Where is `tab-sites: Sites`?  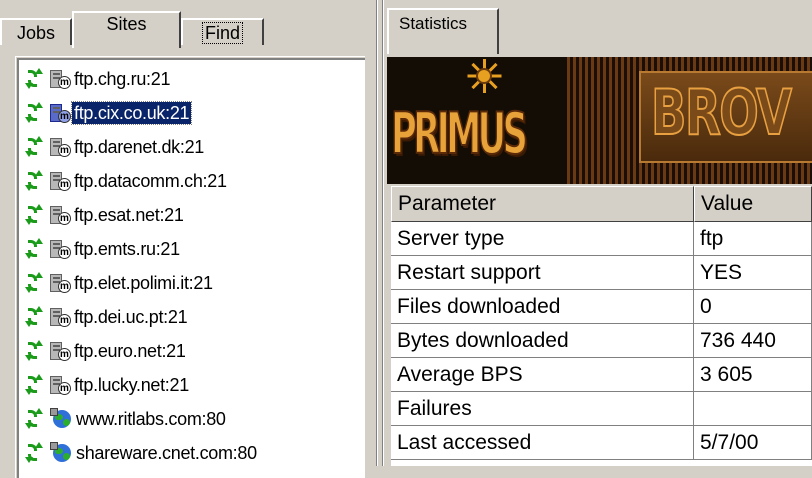 tab-sites: Sites is located at coordinates (126, 29).